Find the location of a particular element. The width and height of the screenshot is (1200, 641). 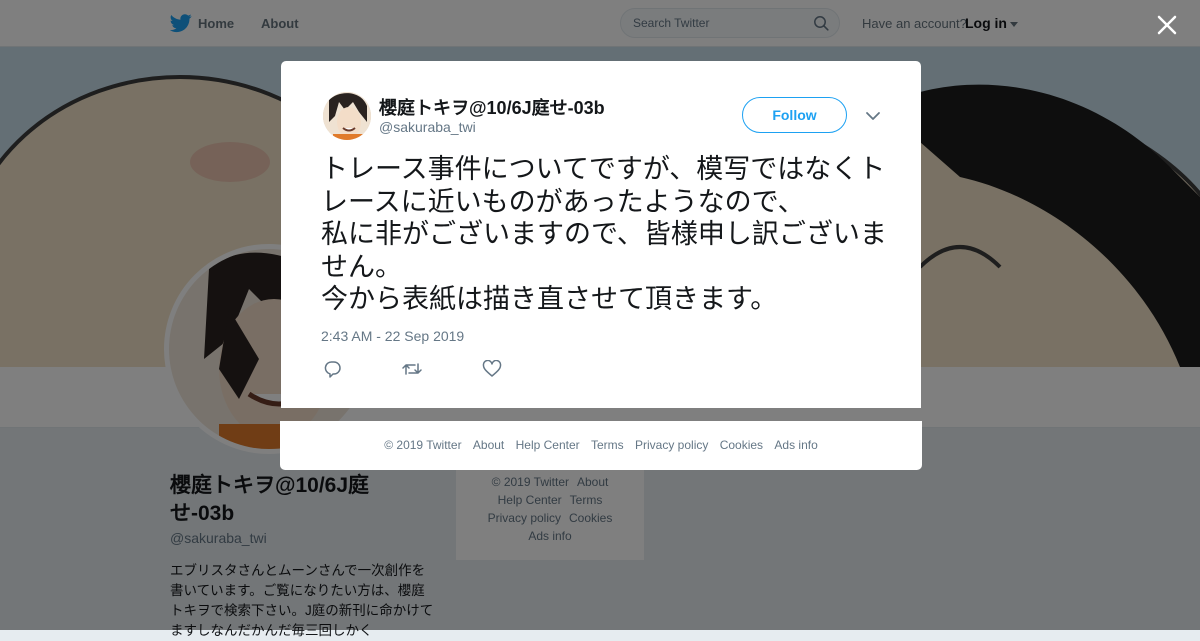

tweet-timestamp: 2:43 AM - 22 Sep 2019 is located at coordinates (392, 336).